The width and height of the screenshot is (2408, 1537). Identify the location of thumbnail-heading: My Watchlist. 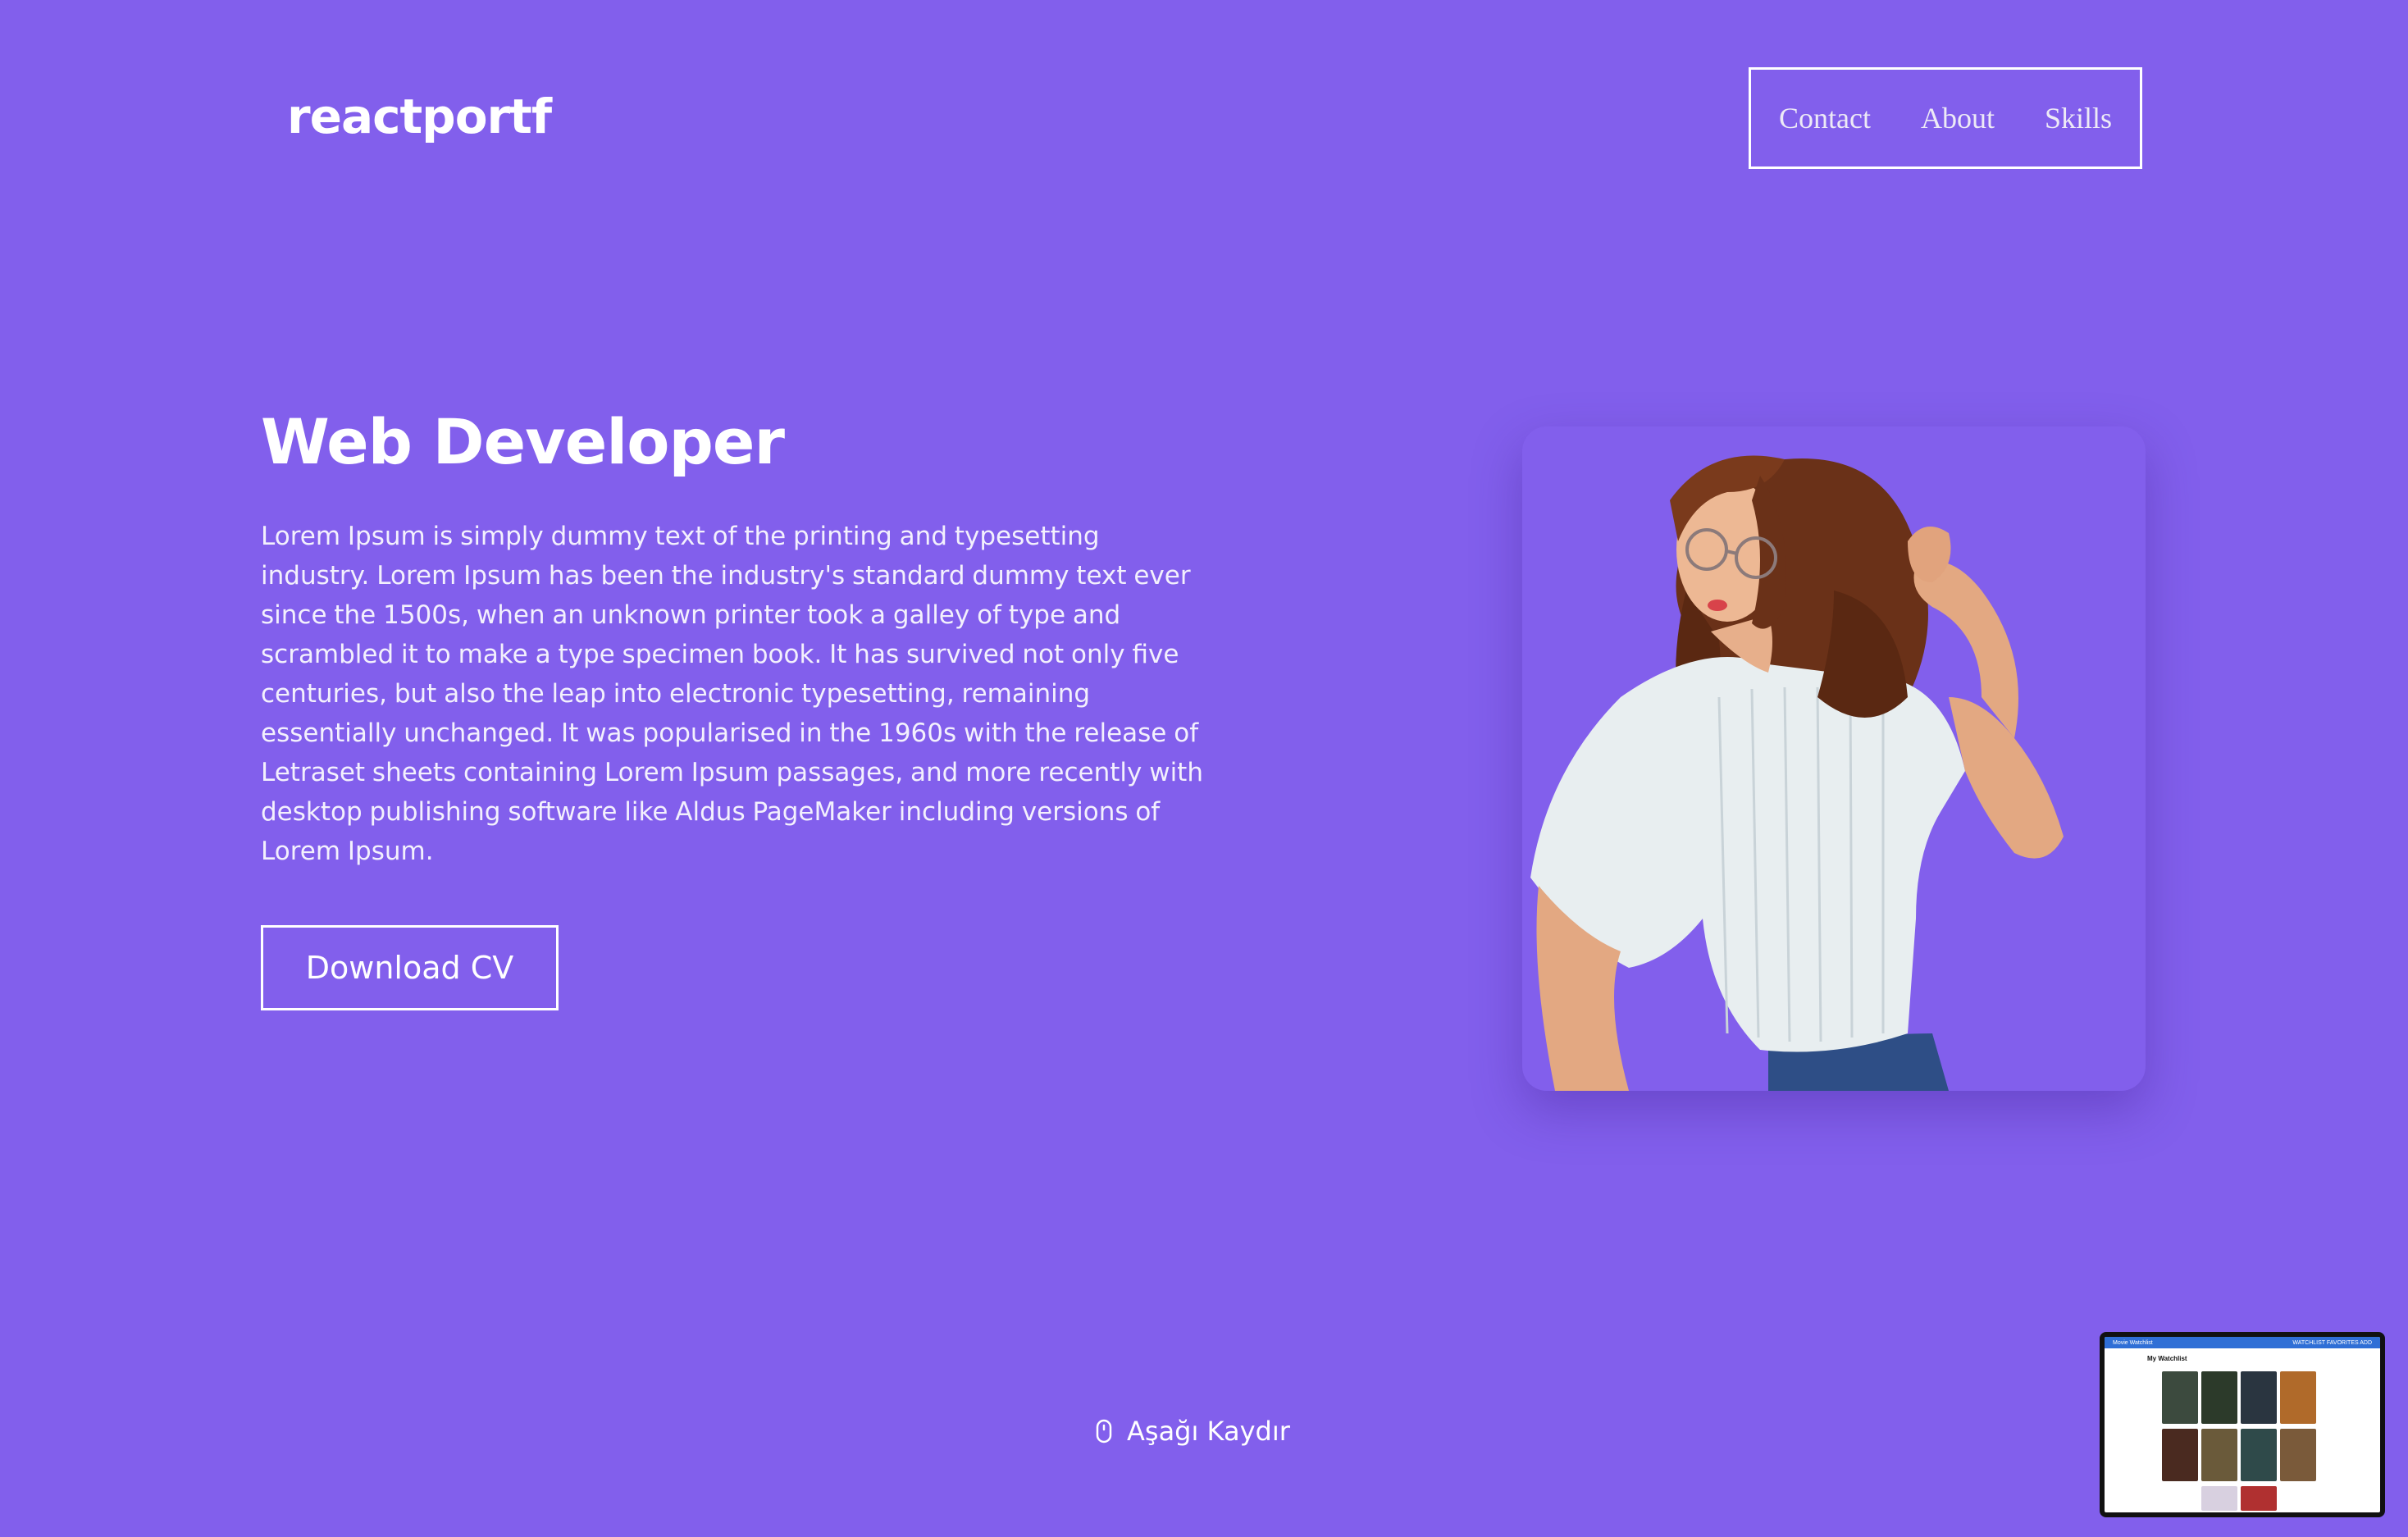
(2167, 1358).